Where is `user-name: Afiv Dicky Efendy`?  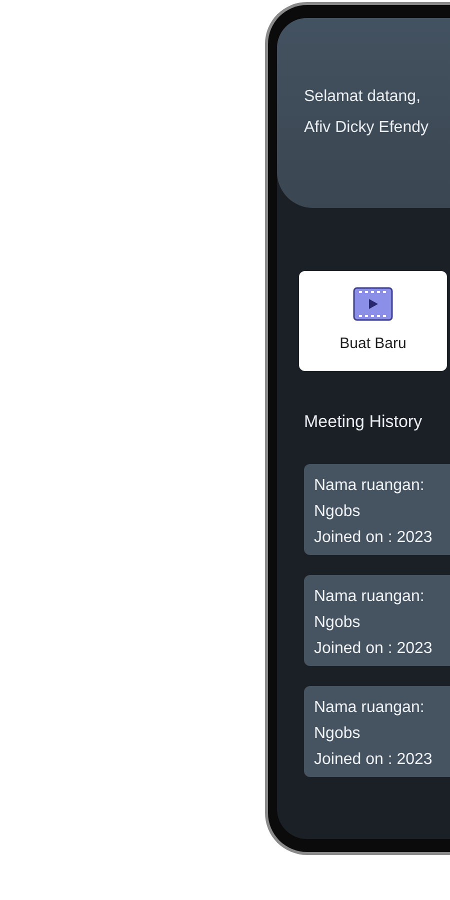 user-name: Afiv Dicky Efendy is located at coordinates (367, 128).